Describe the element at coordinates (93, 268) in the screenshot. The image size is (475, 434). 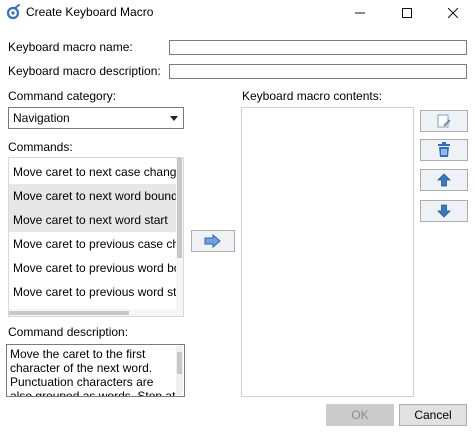
I see `list-item: Move caret to previous word boundary` at that location.